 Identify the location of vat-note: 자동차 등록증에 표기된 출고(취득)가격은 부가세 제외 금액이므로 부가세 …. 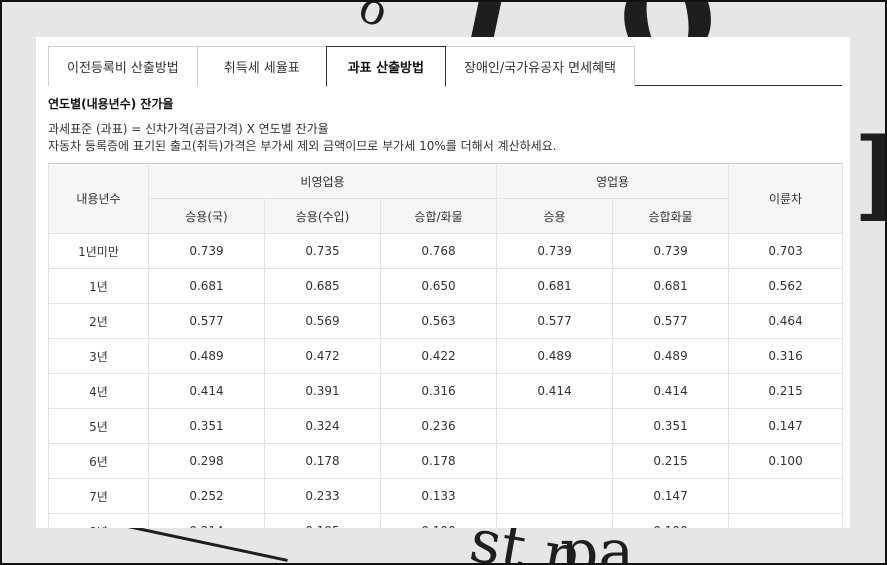
(302, 146).